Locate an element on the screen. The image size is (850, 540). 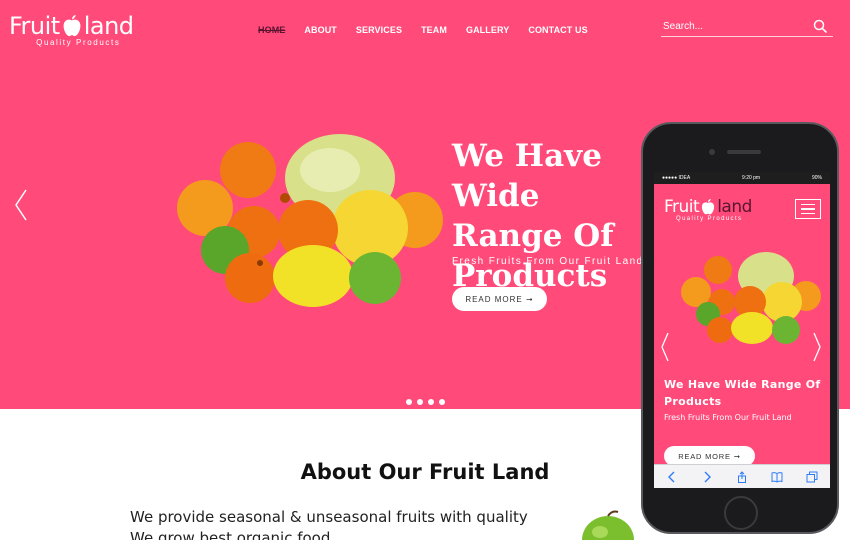
nav-item-services: SERVICES is located at coordinates (379, 30).